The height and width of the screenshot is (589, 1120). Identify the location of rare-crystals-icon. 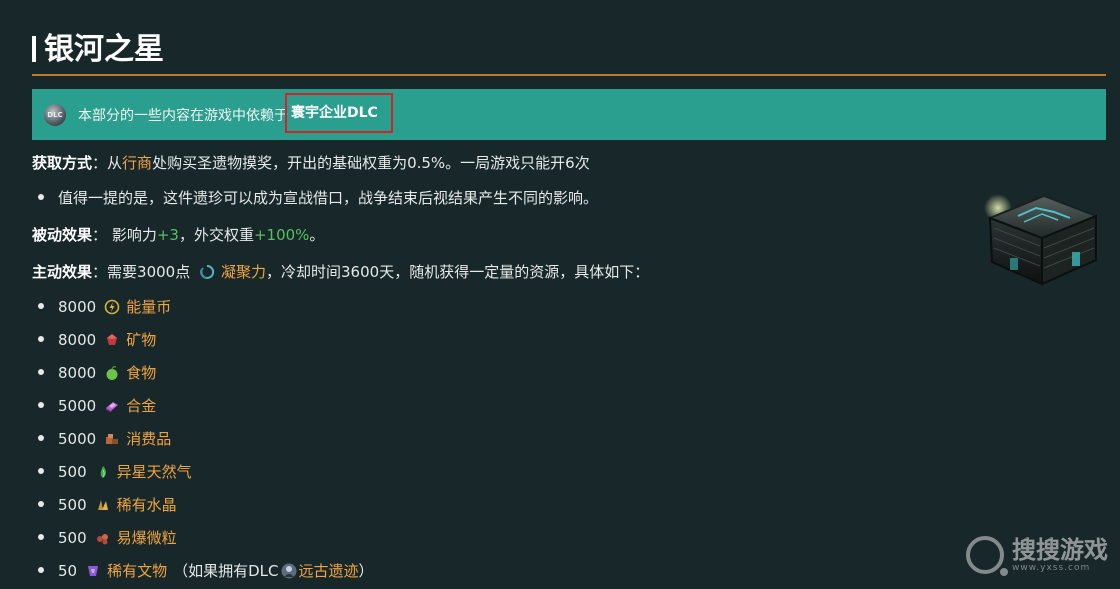
(103, 505).